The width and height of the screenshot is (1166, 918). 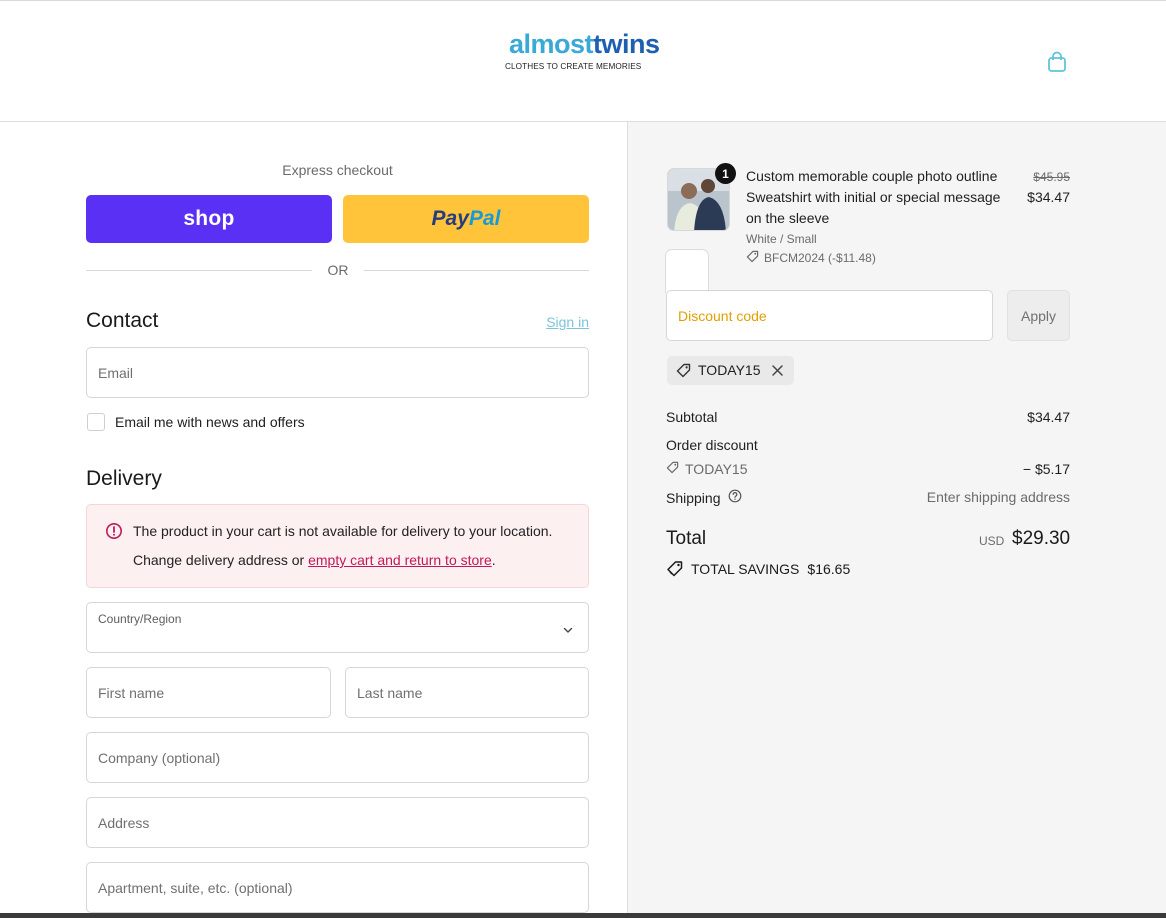 I want to click on store-logo: almosttwins CLOTHES TO CREATE MEMORIES, so click(x=581, y=52).